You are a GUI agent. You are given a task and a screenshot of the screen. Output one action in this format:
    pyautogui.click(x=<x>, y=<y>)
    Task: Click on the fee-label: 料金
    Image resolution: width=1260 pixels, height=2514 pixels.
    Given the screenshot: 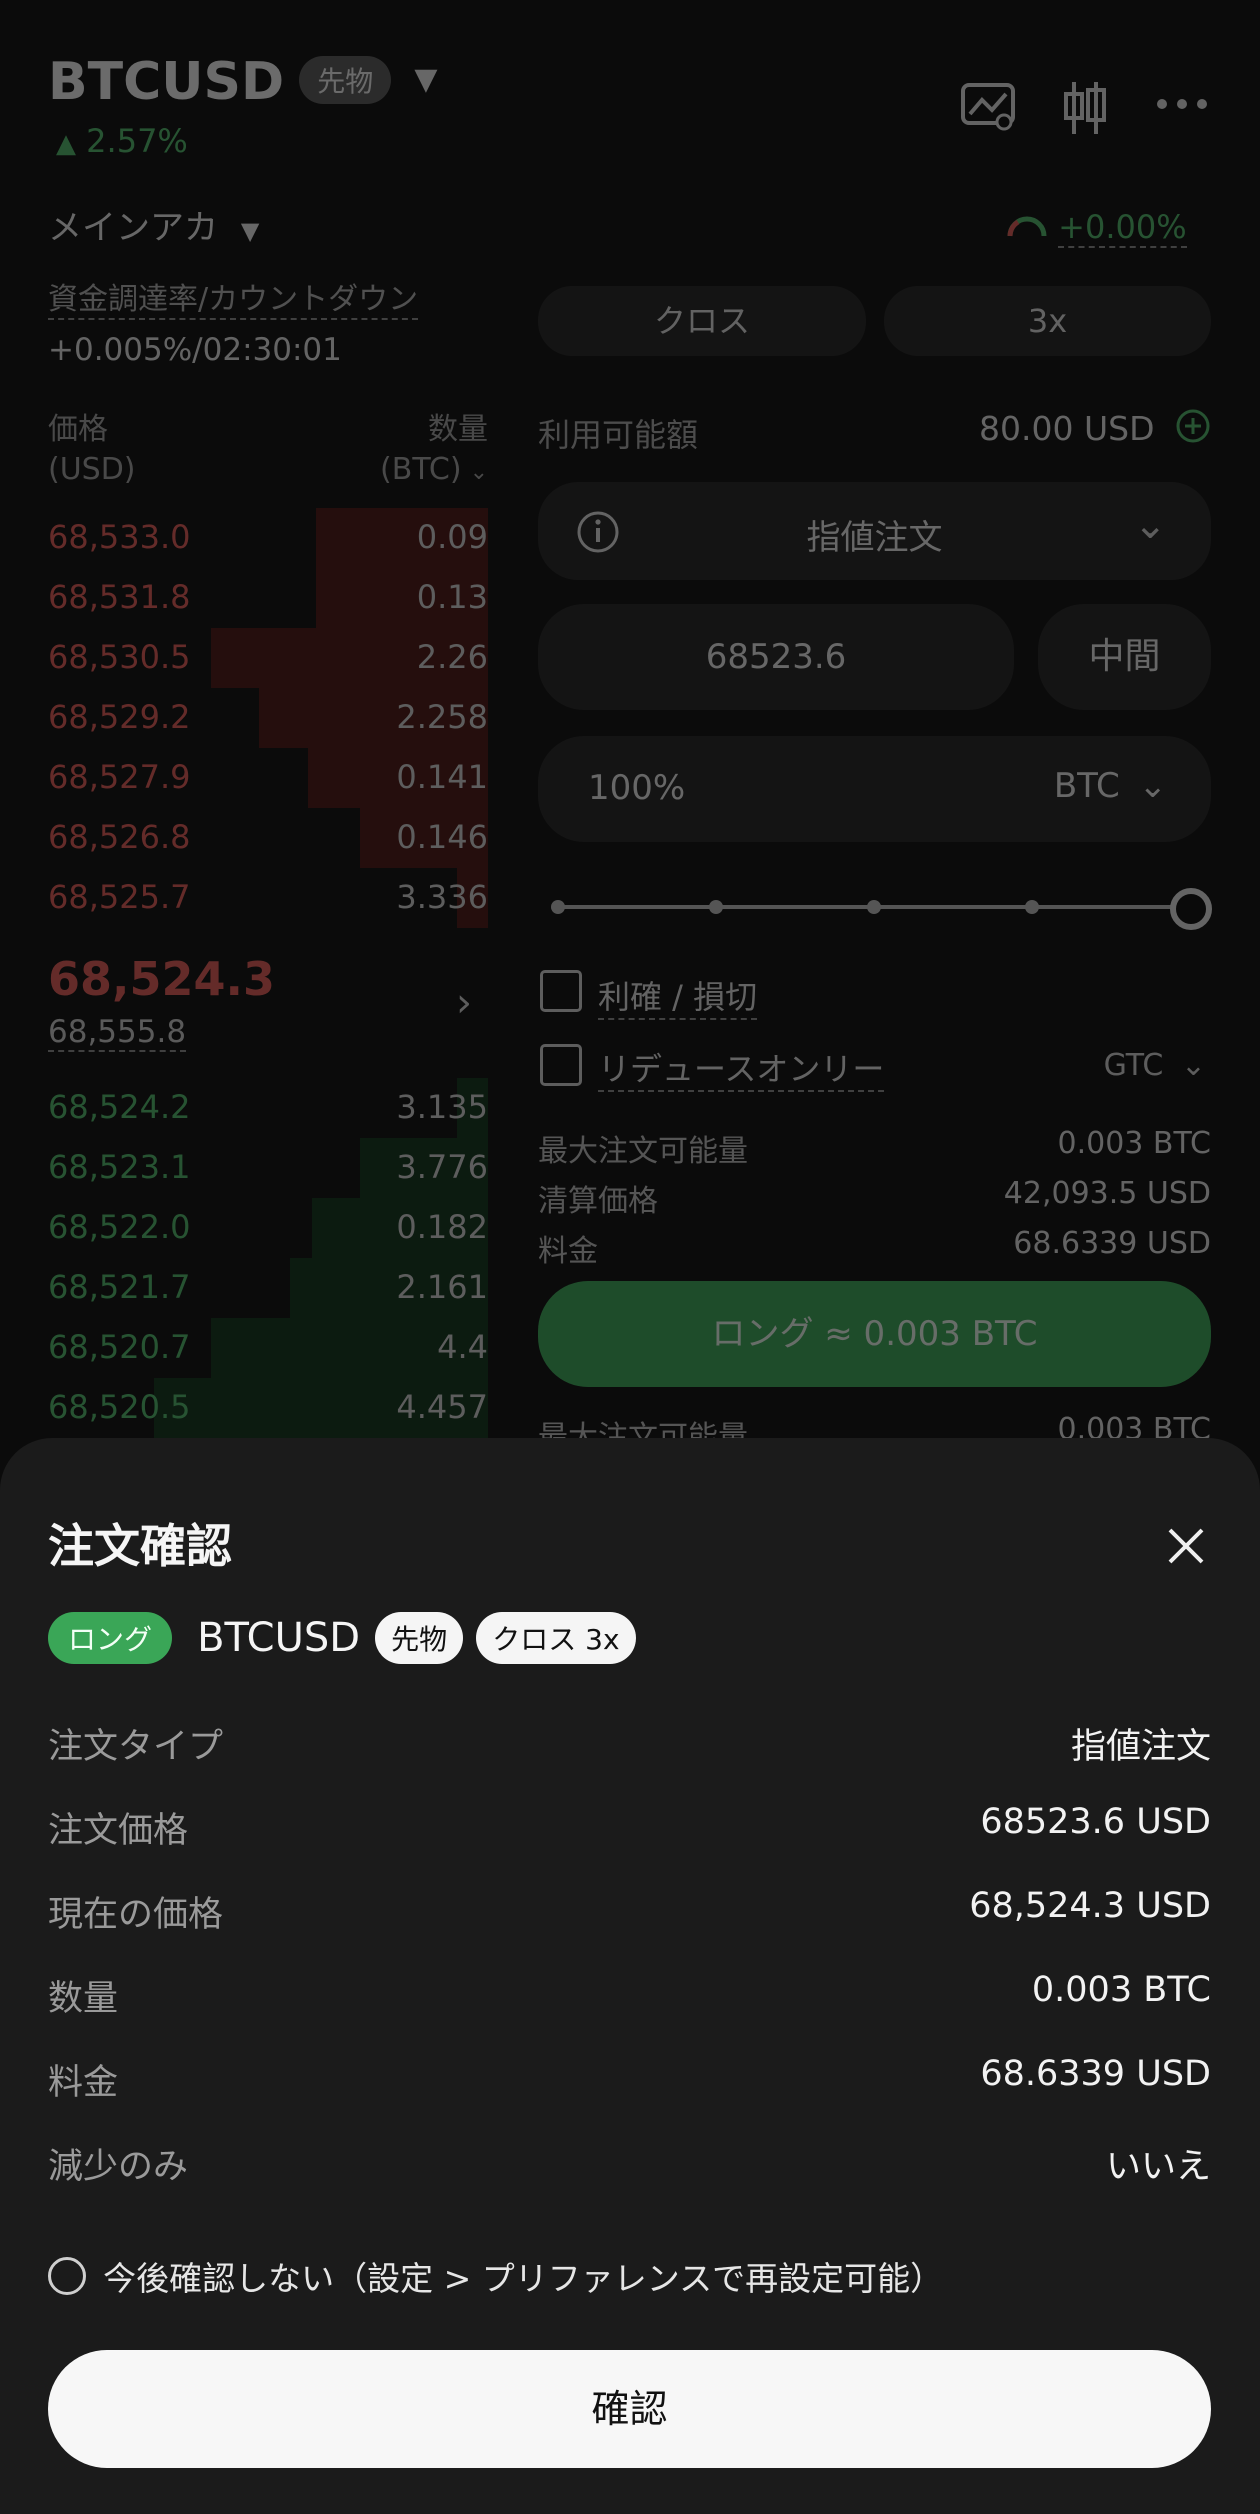 What is the action you would take?
    pyautogui.click(x=568, y=1251)
    